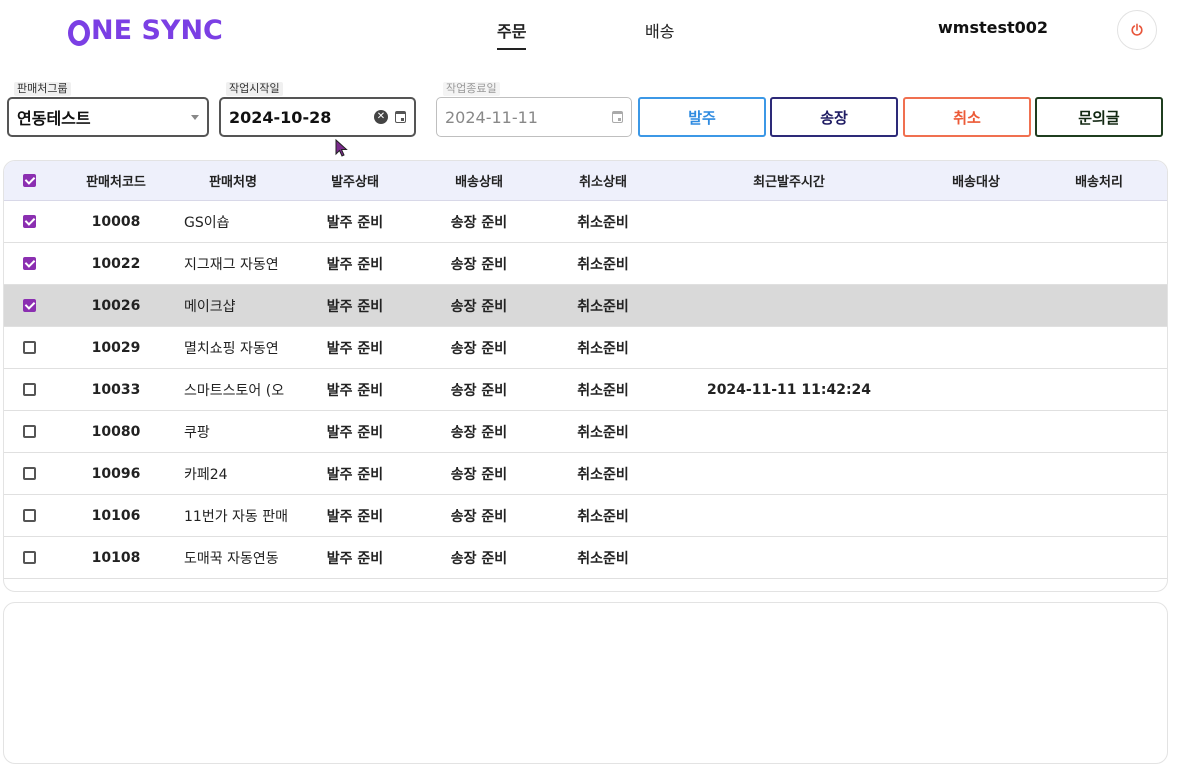  I want to click on order-button: 발주, so click(702, 117).